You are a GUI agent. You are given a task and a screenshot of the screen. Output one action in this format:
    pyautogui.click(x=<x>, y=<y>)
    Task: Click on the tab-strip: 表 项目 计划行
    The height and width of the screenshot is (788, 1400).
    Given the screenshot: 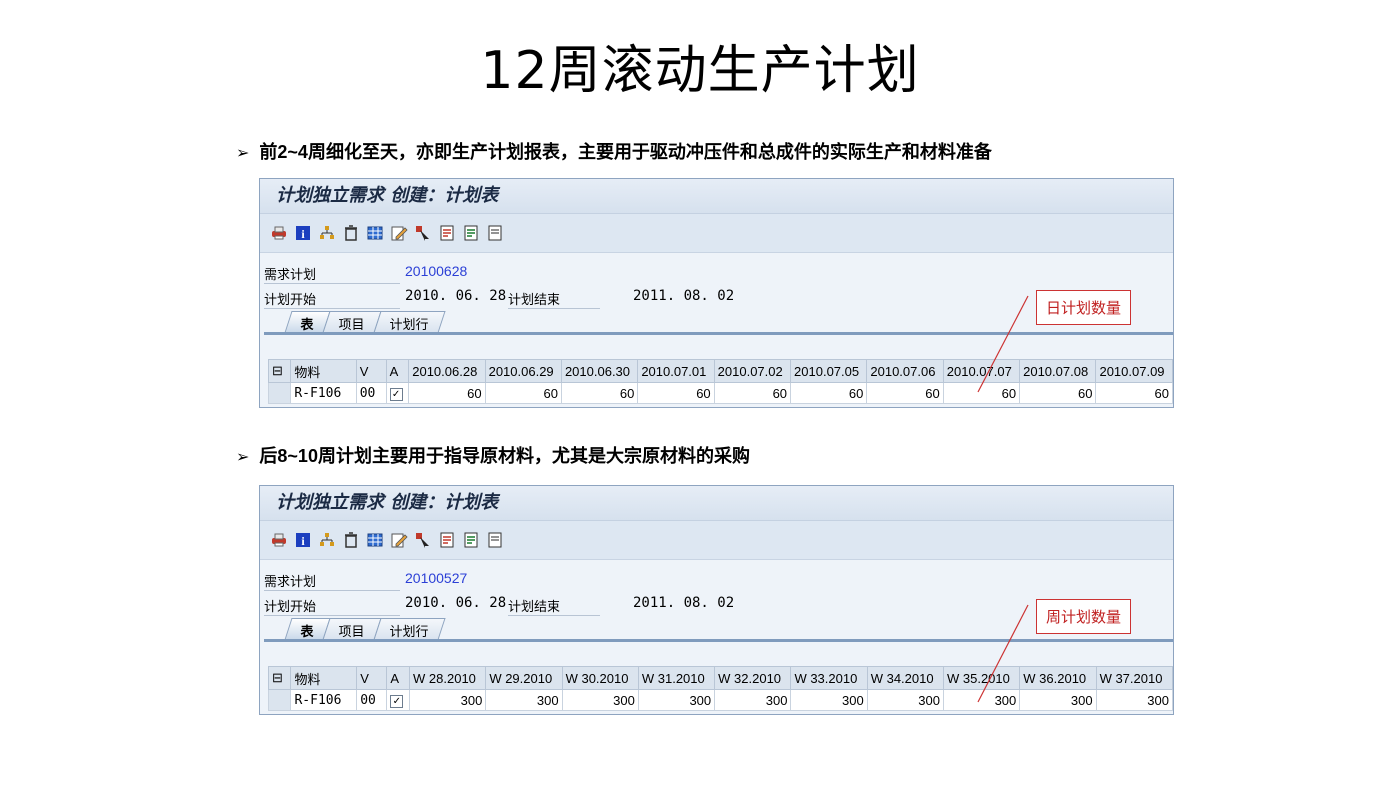 What is the action you would take?
    pyautogui.click(x=360, y=322)
    